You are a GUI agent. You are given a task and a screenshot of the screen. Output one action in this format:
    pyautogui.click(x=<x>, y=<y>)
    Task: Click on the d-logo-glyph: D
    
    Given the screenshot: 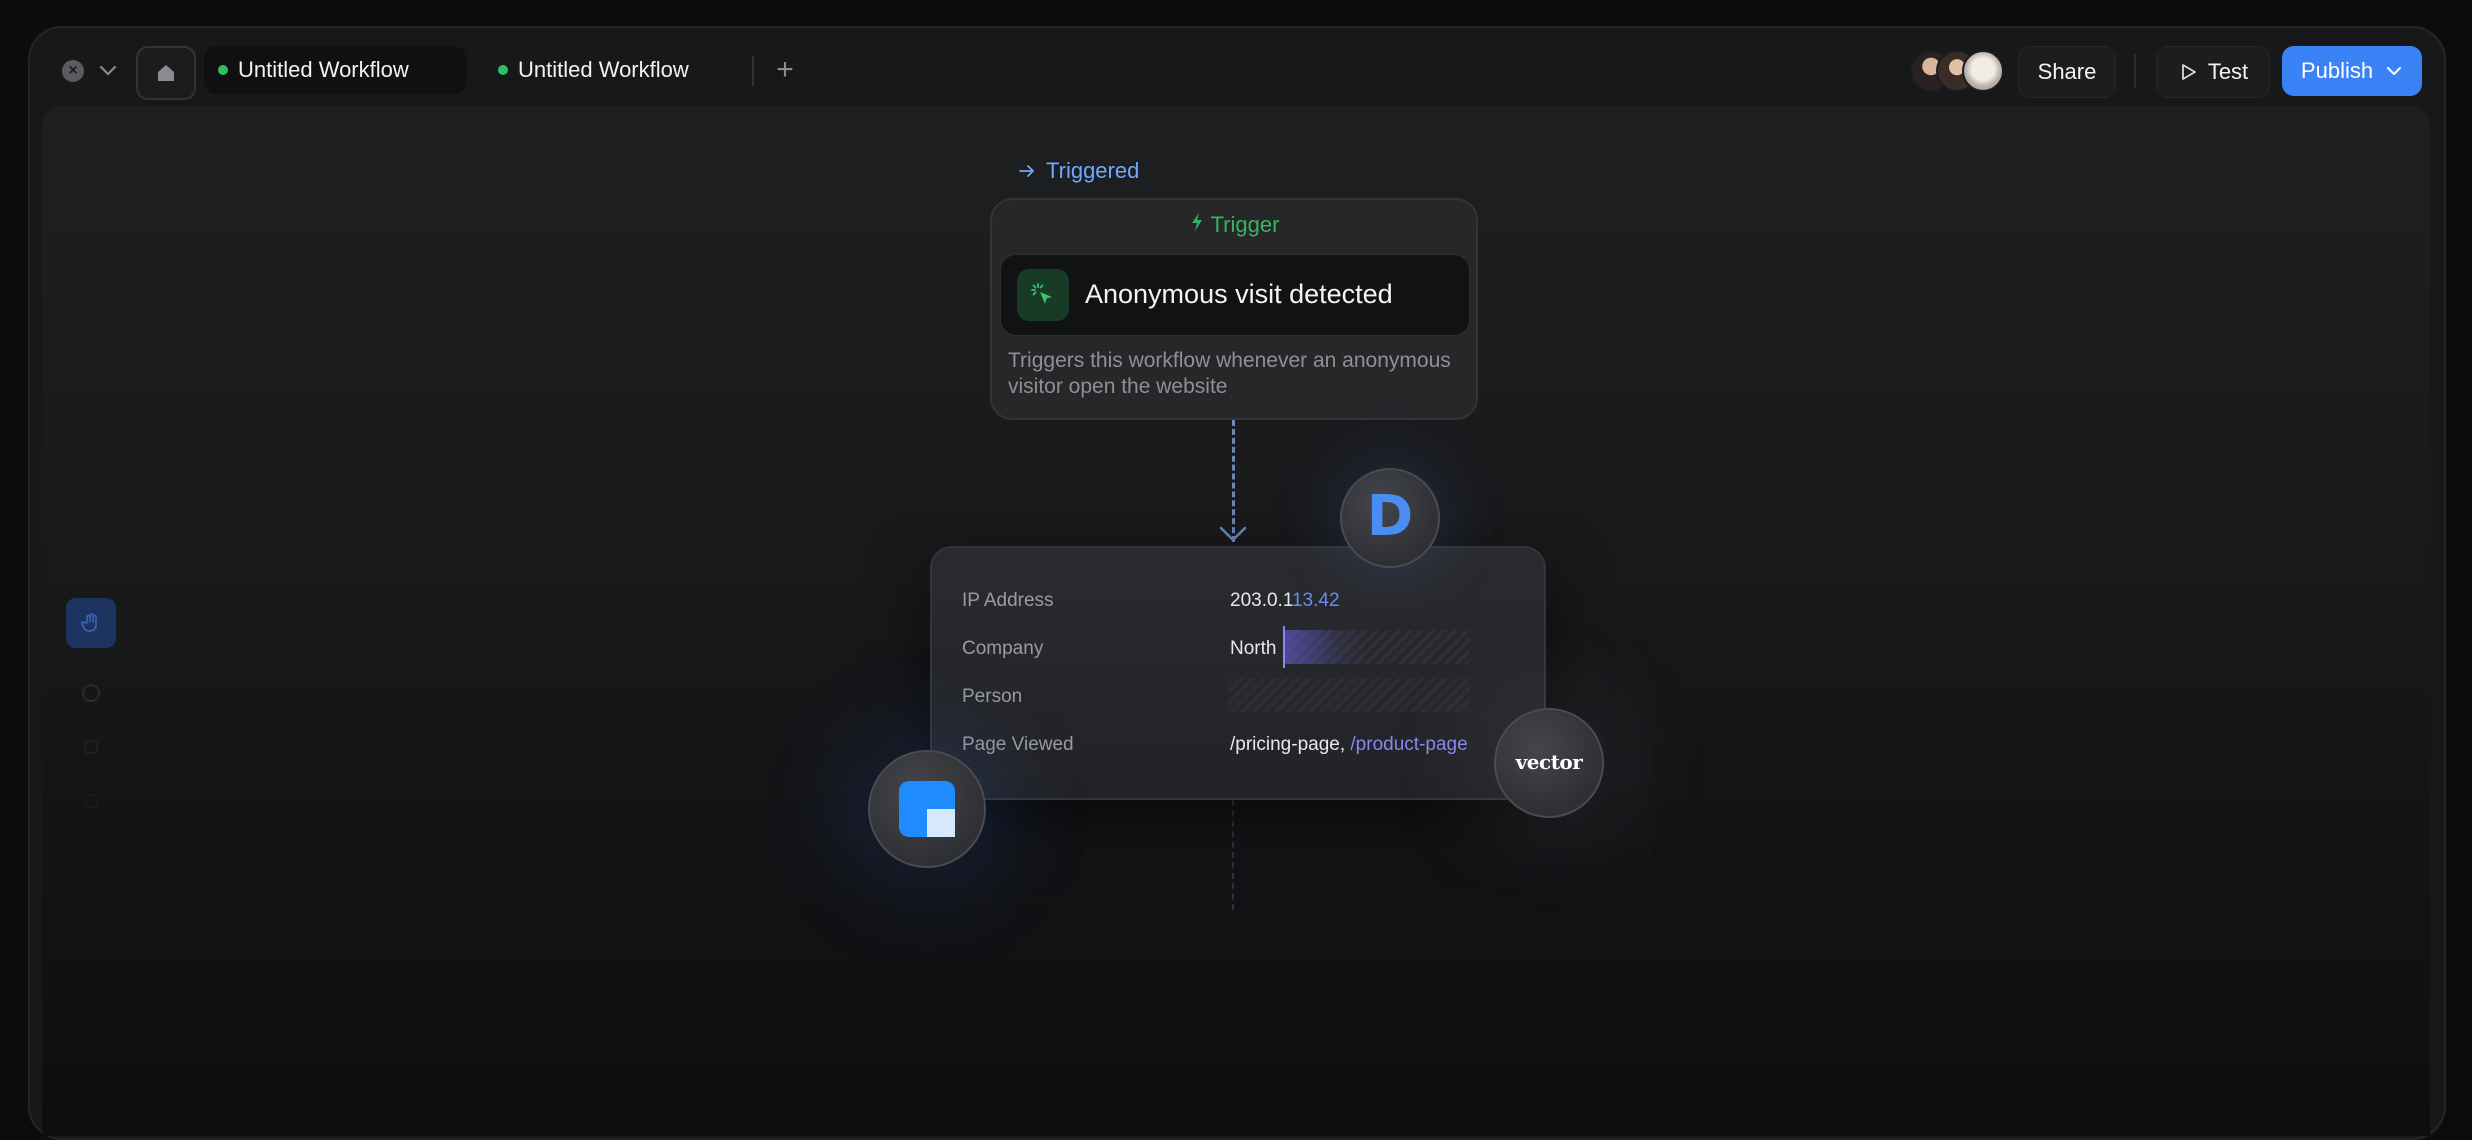 What is the action you would take?
    pyautogui.click(x=1390, y=516)
    